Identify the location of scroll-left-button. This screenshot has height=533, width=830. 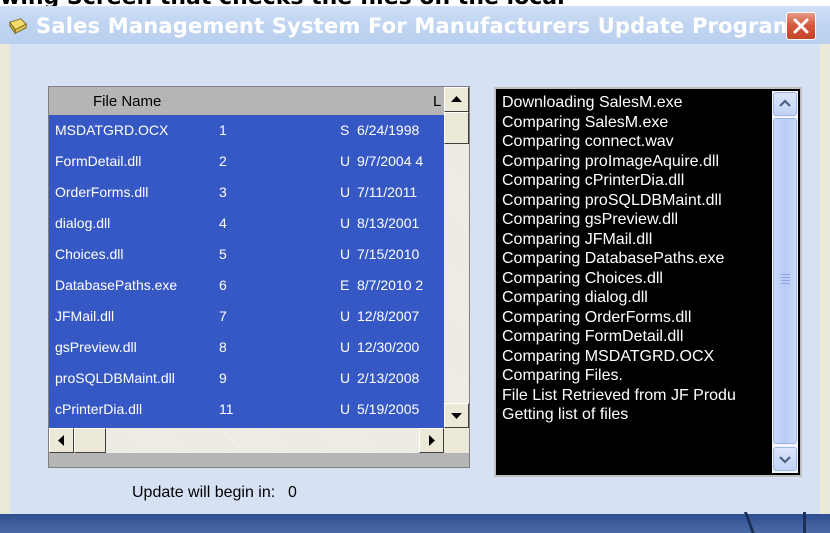
(61, 440).